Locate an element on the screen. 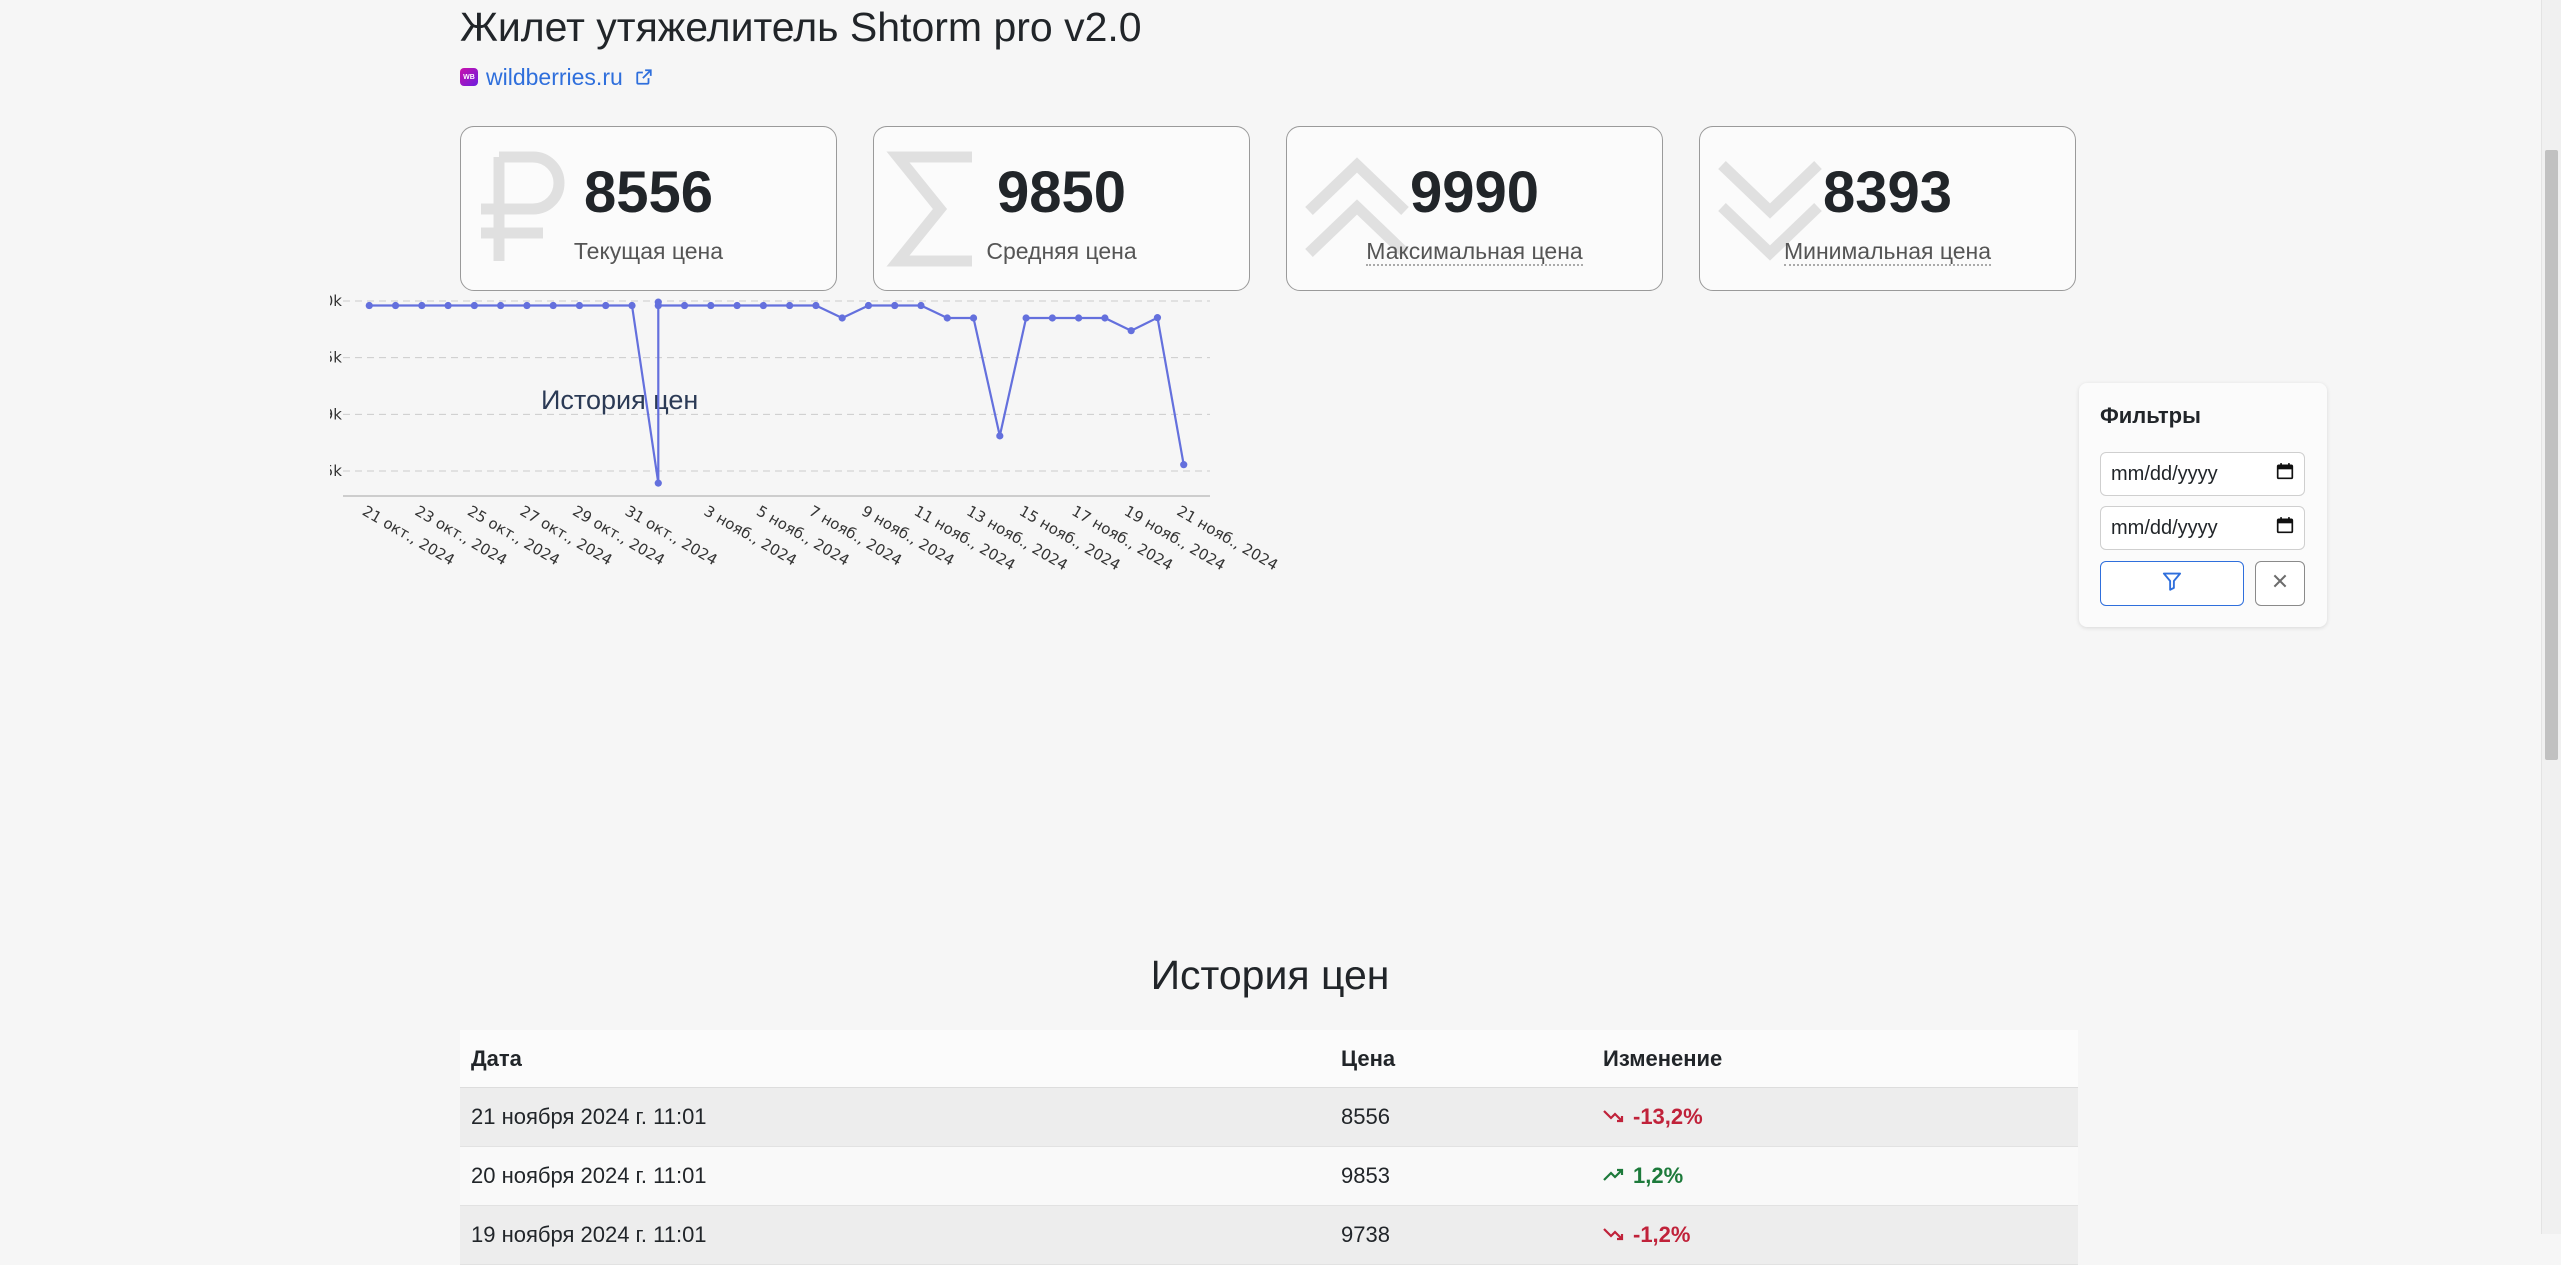 This screenshot has height=1265, width=2561. table-row: 19 ноября 2024 г. 11:01 9738 -1,2% is located at coordinates (1269, 1235).